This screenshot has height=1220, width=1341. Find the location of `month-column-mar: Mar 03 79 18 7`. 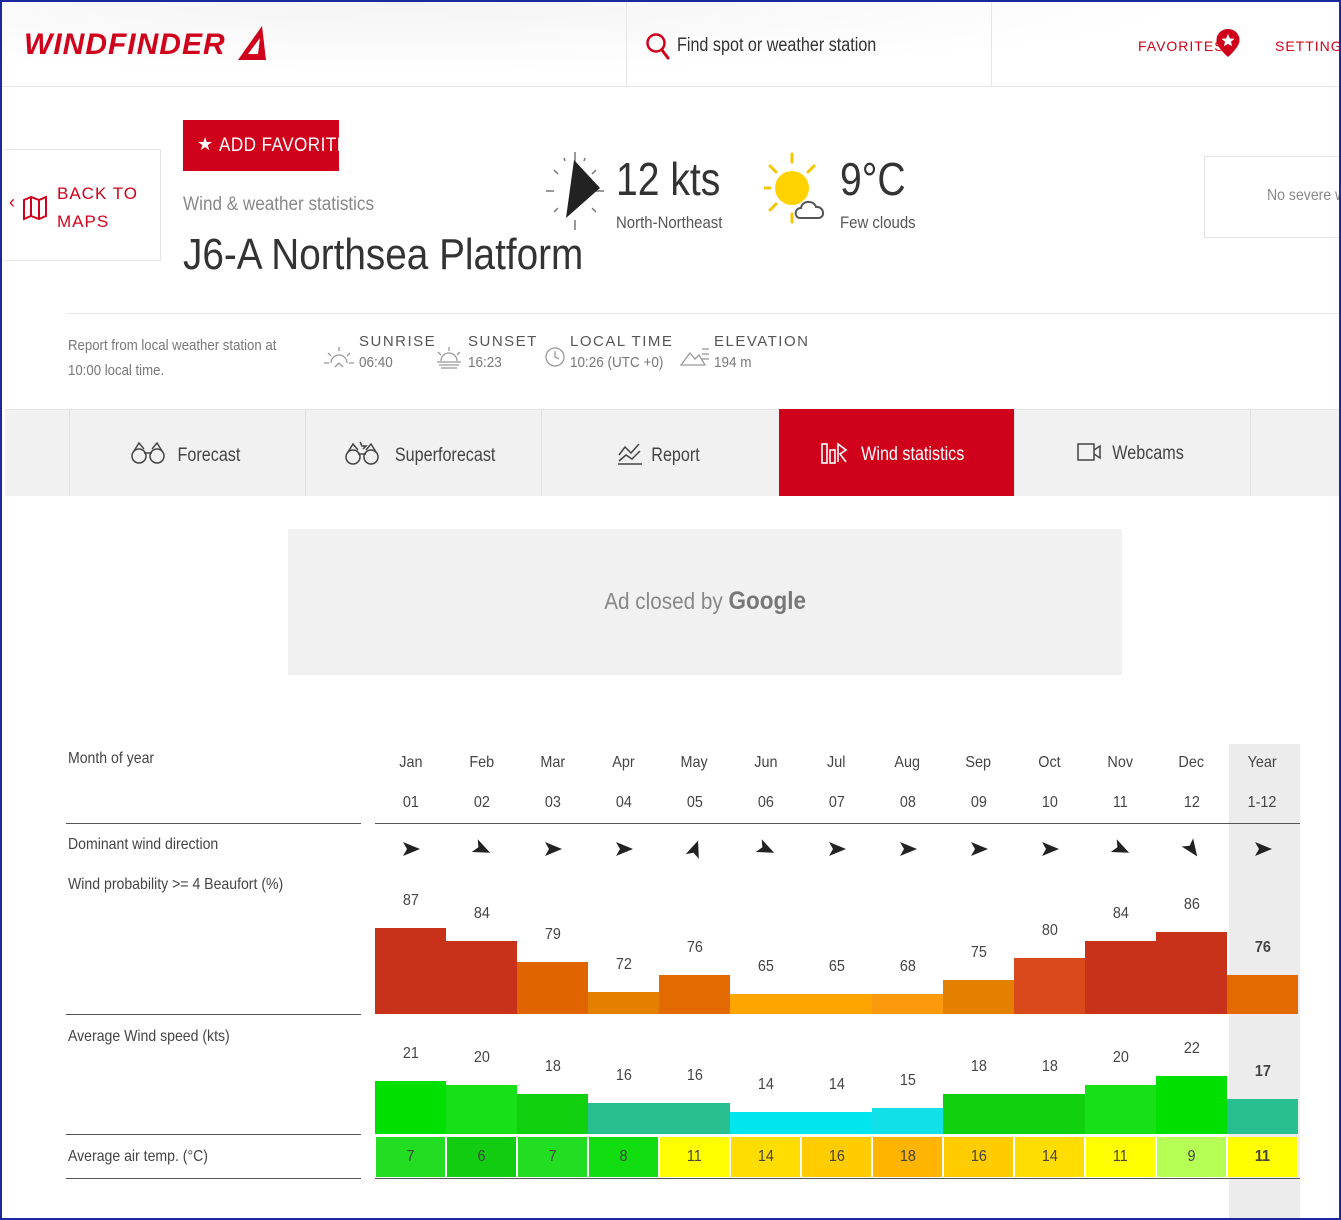

month-column-mar: Mar 03 79 18 7 is located at coordinates (552, 962).